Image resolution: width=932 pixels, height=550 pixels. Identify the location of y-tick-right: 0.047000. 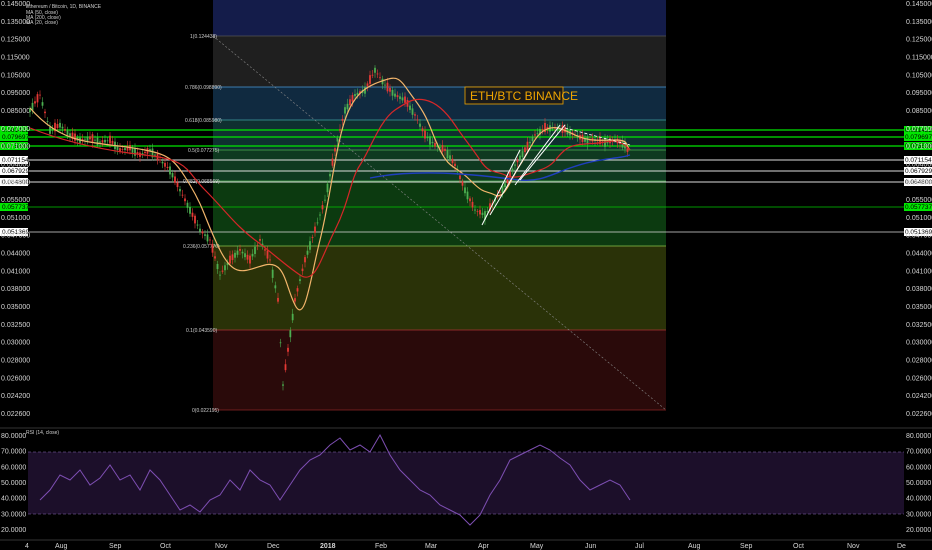
(919, 236).